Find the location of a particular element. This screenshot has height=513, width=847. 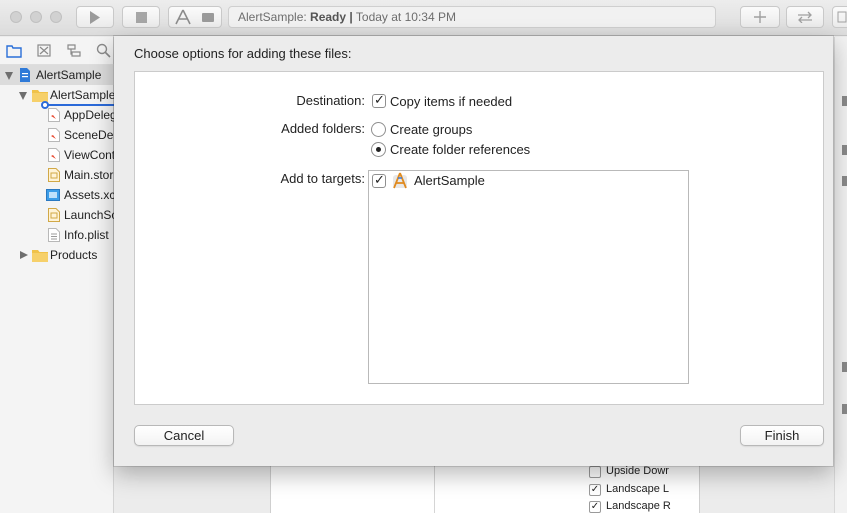

stop-icon is located at coordinates (141, 17).